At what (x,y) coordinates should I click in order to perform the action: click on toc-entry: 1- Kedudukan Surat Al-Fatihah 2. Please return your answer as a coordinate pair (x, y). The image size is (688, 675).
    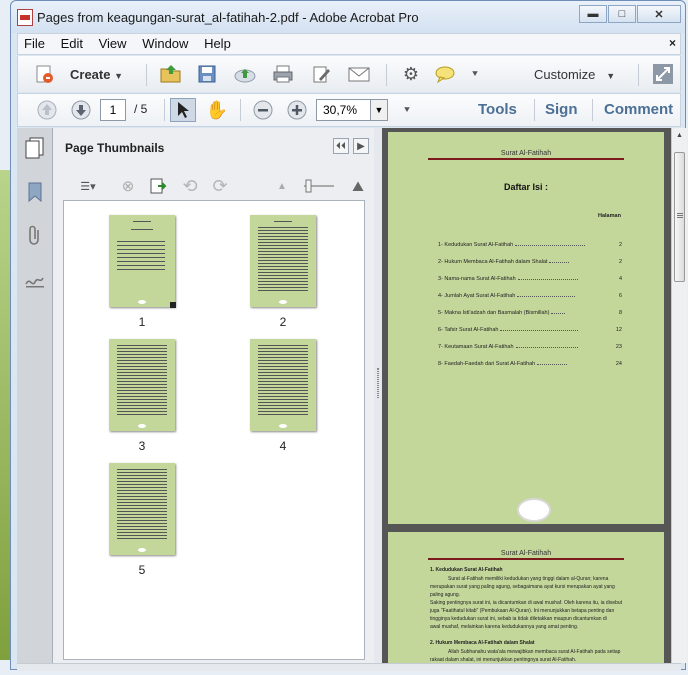
    Looking at the image, I should click on (530, 245).